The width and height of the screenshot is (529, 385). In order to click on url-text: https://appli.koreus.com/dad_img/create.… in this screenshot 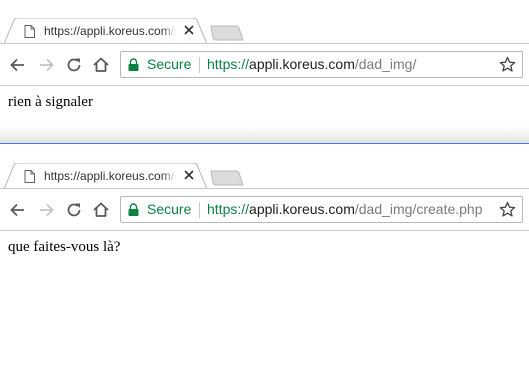, I will do `click(345, 209)`.